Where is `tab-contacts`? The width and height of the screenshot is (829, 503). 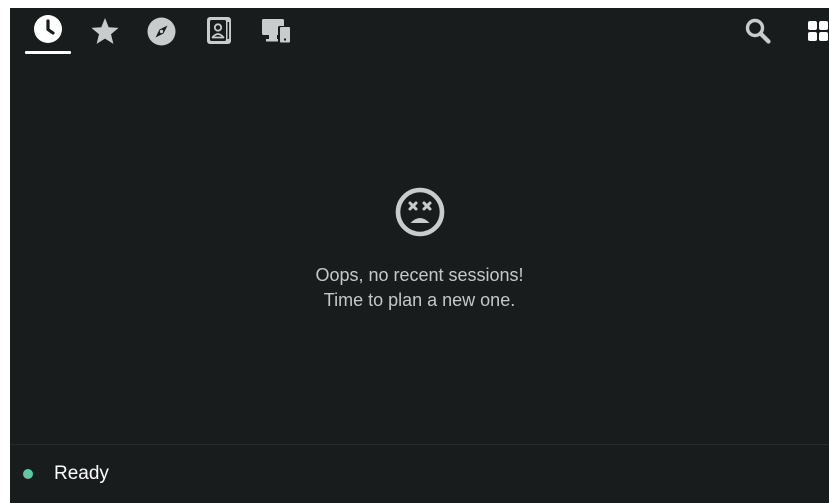
tab-contacts is located at coordinates (219, 36).